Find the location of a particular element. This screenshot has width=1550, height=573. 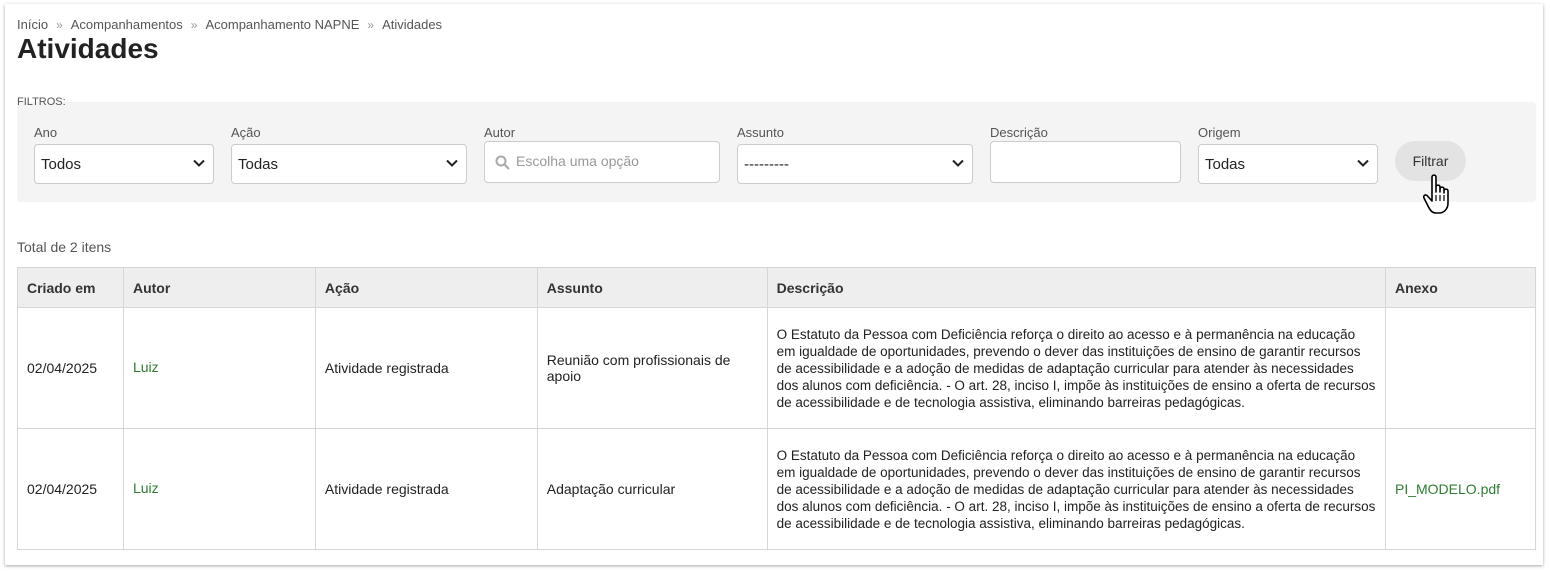

breadcrumb-acompanhamento-napne: Acompanhamento NAPNE is located at coordinates (282, 24).